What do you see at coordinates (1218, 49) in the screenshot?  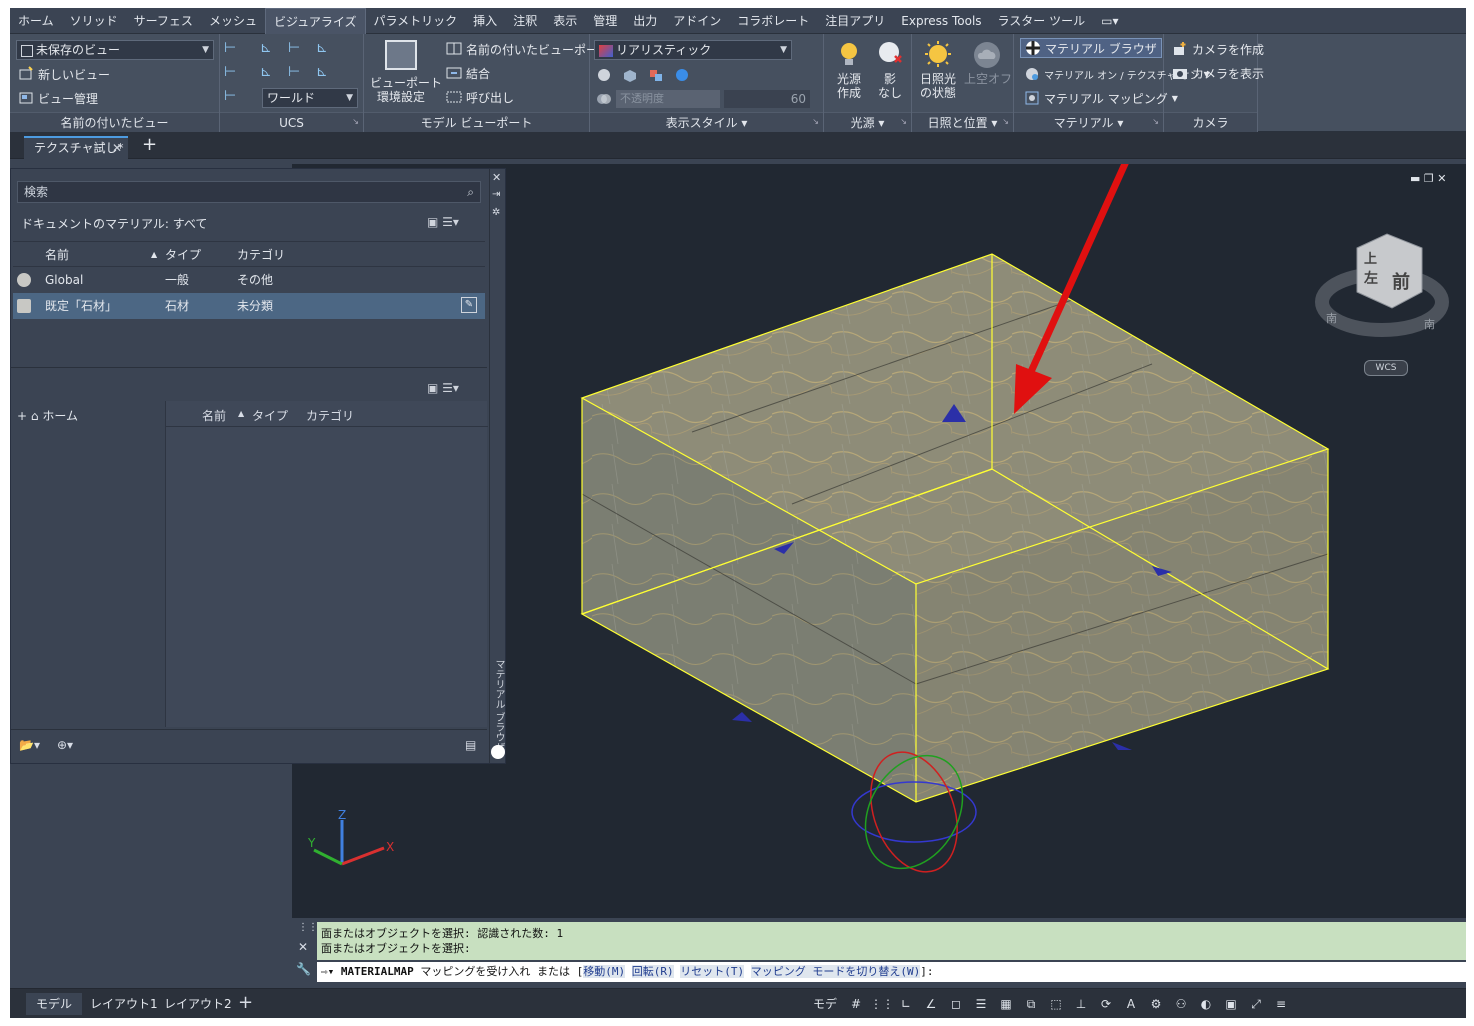 I see `create-camera-button: カメラを作成` at bounding box center [1218, 49].